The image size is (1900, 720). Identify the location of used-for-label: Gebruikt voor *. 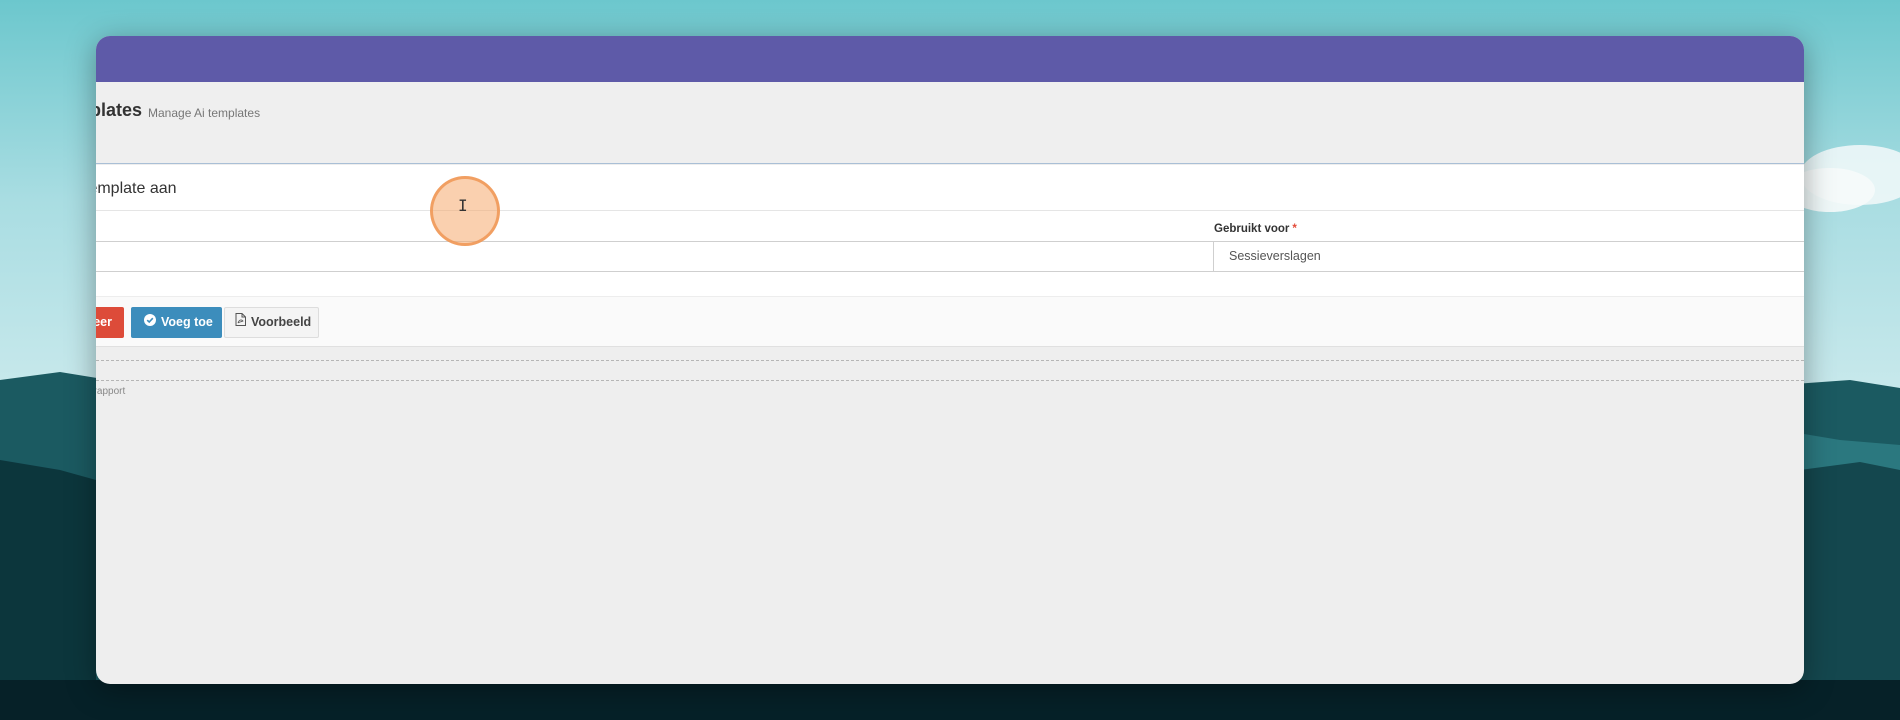
(1255, 229).